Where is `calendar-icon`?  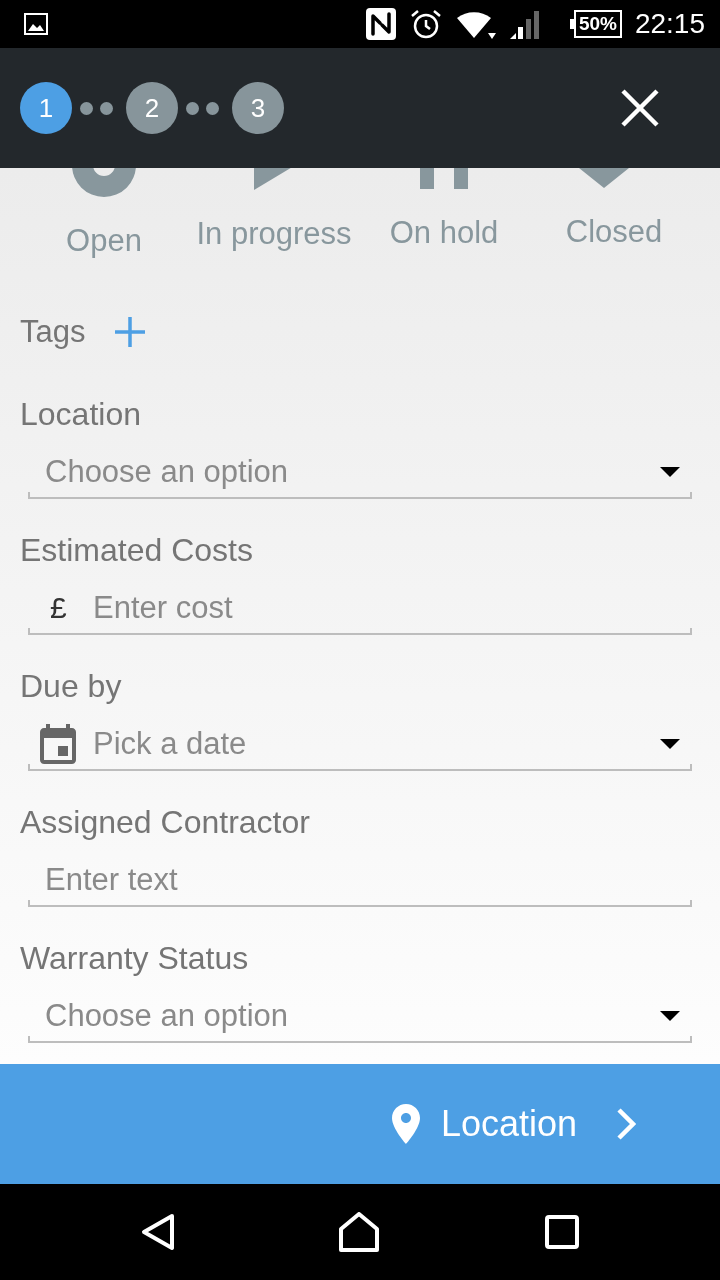
calendar-icon is located at coordinates (58, 744).